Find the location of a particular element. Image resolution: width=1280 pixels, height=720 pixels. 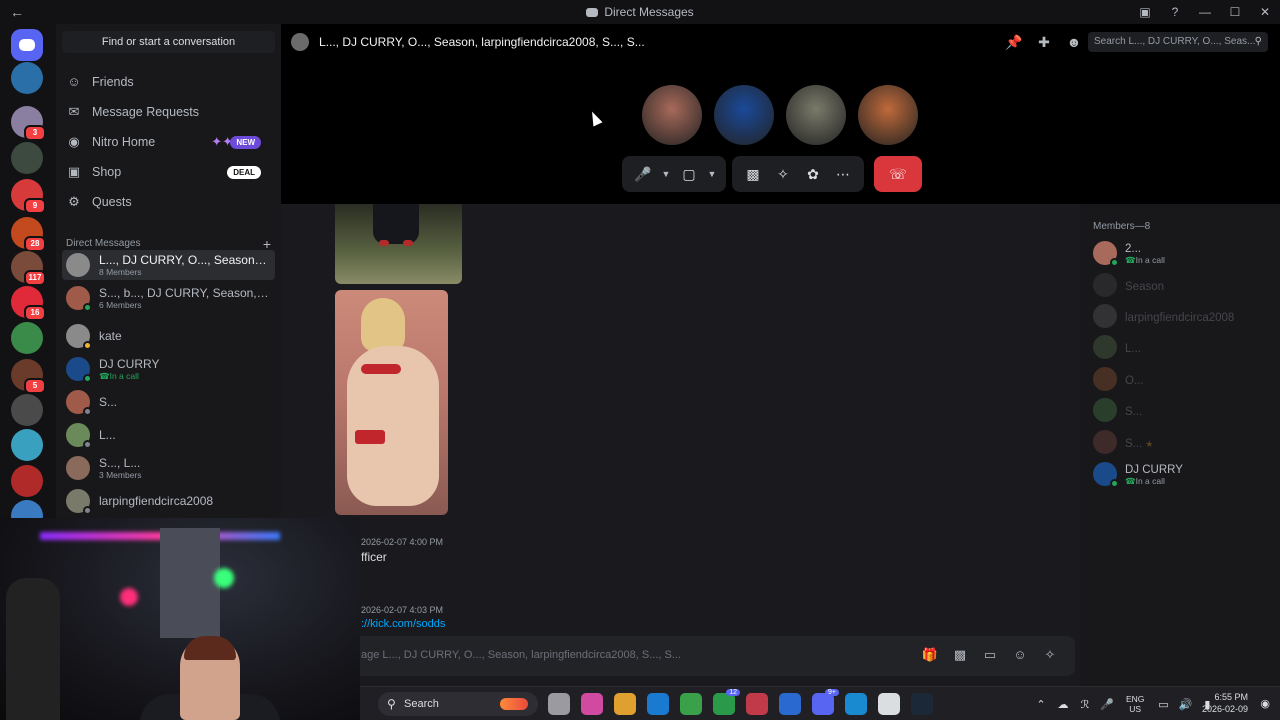

help-icon: ? is located at coordinates (1175, 12).